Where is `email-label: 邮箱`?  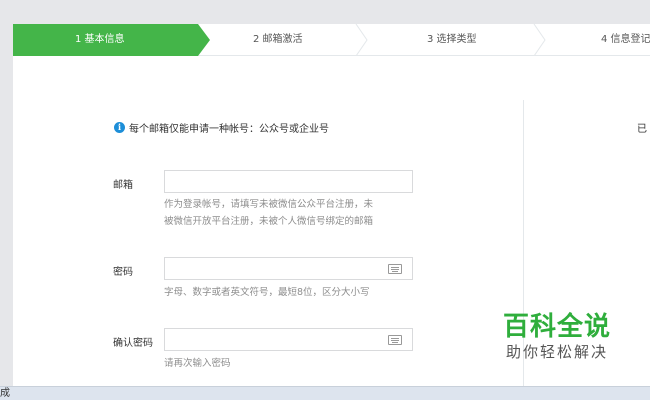 email-label: 邮箱 is located at coordinates (123, 185).